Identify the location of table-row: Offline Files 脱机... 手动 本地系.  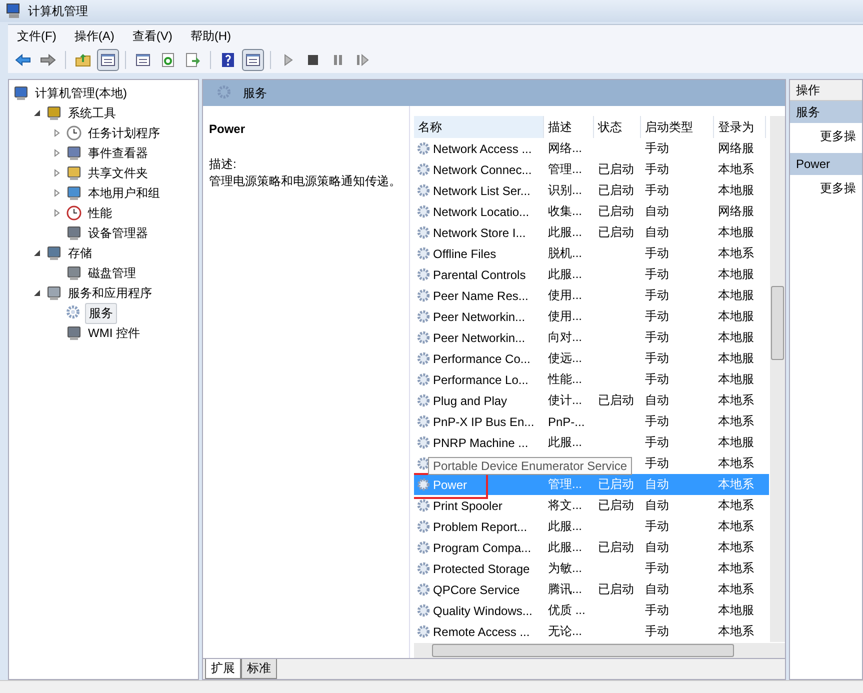
(591, 253).